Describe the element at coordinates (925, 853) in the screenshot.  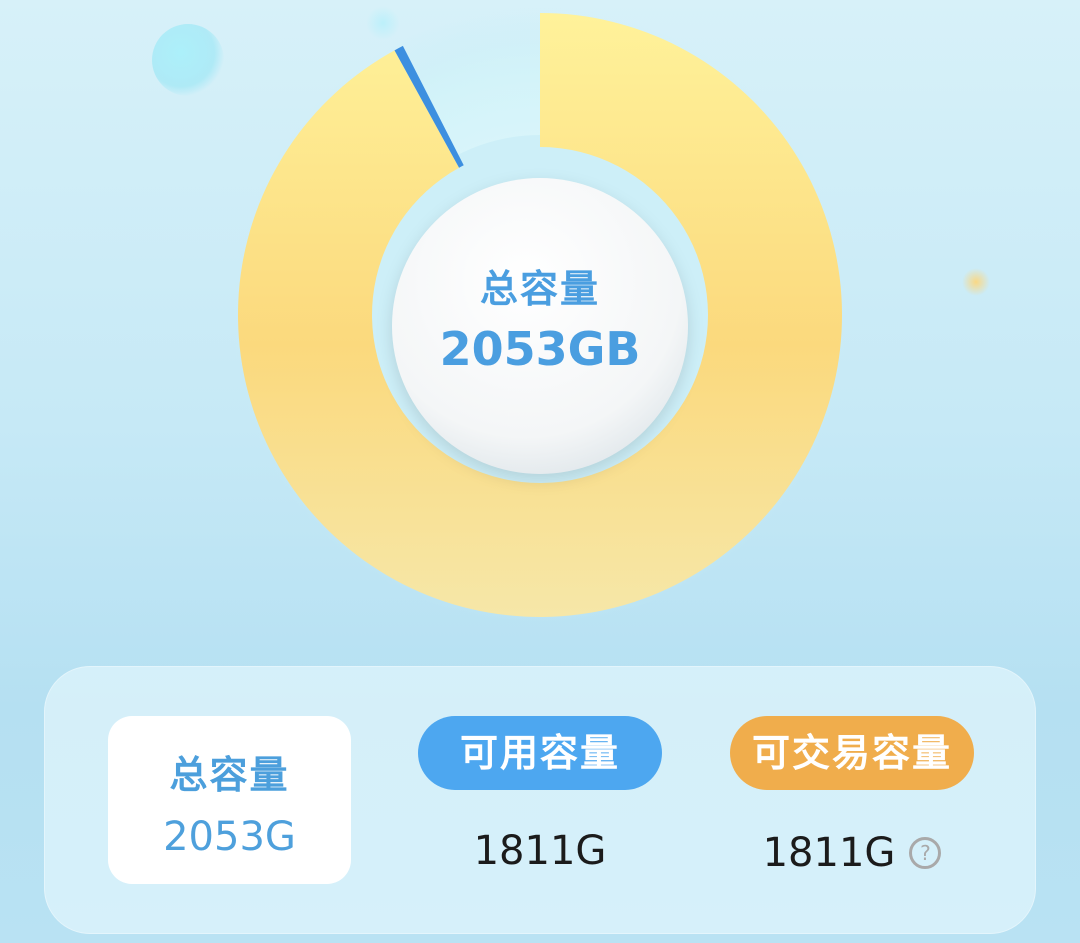
I see `help-circle-icon: ?` at that location.